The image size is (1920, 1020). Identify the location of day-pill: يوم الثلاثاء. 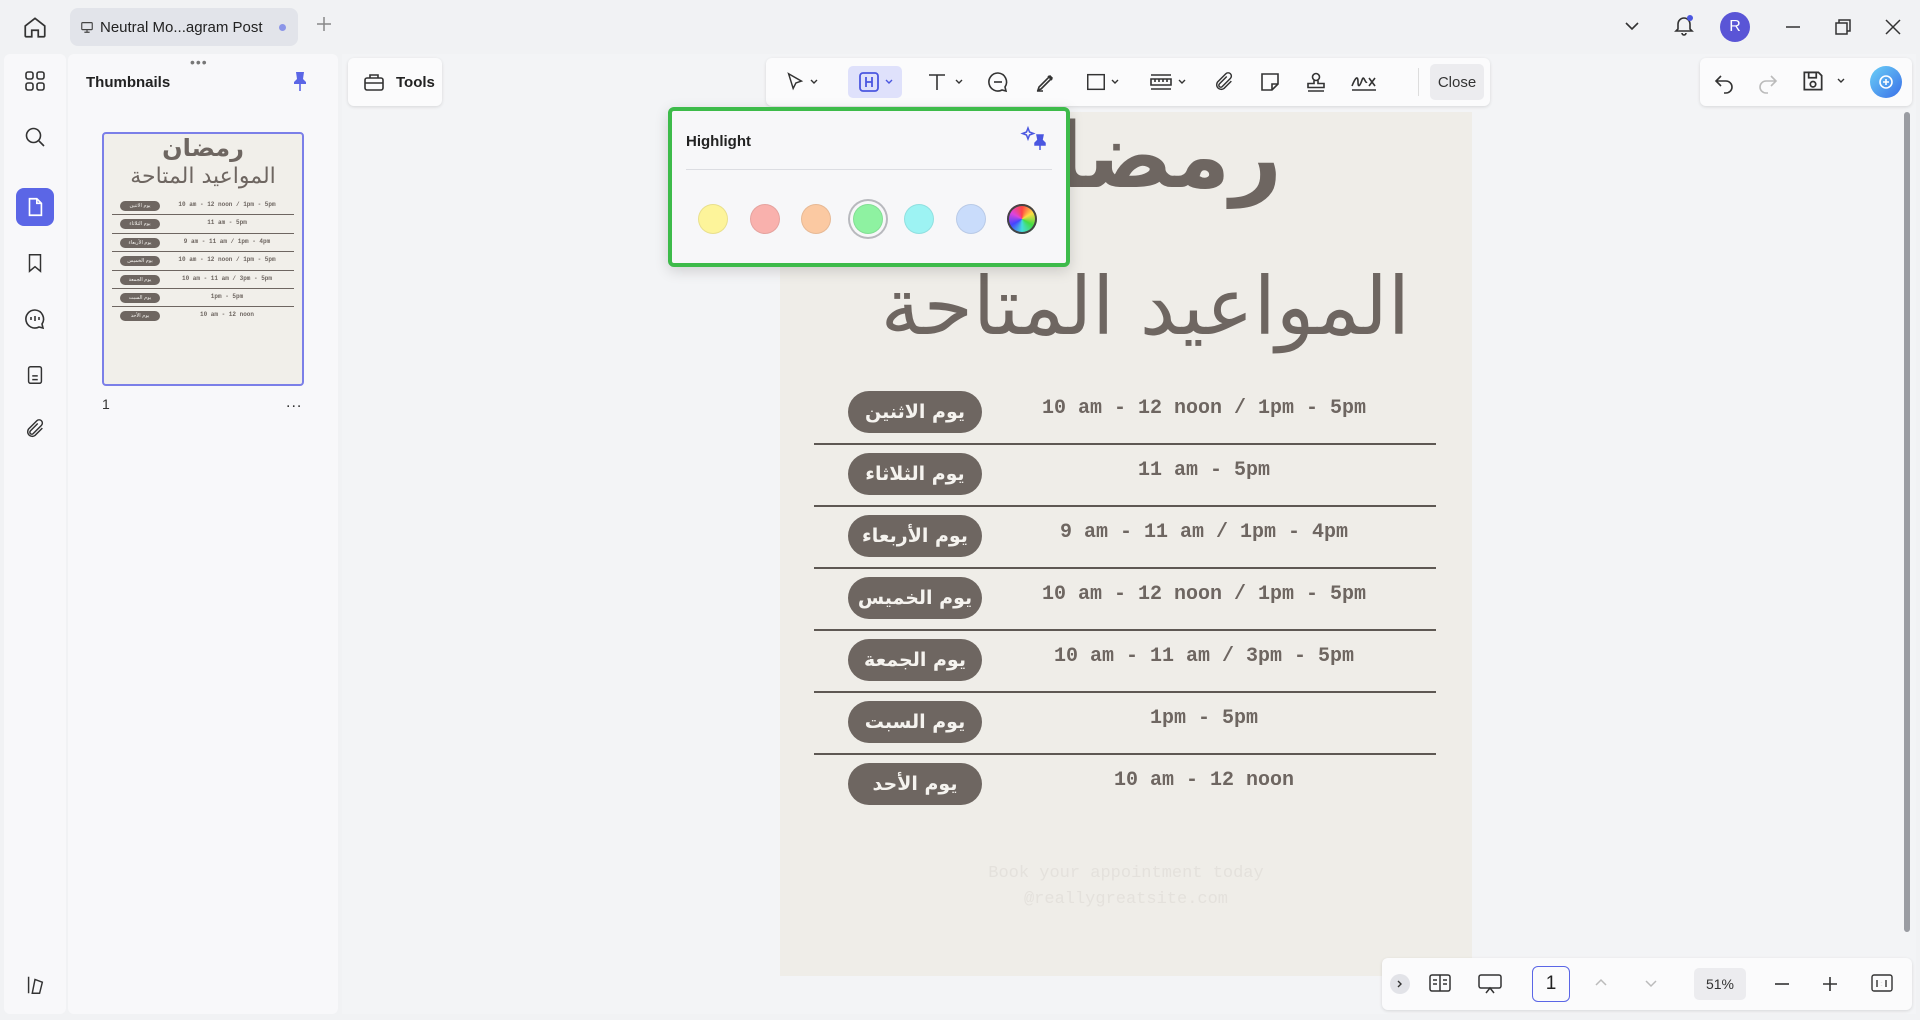
(915, 474).